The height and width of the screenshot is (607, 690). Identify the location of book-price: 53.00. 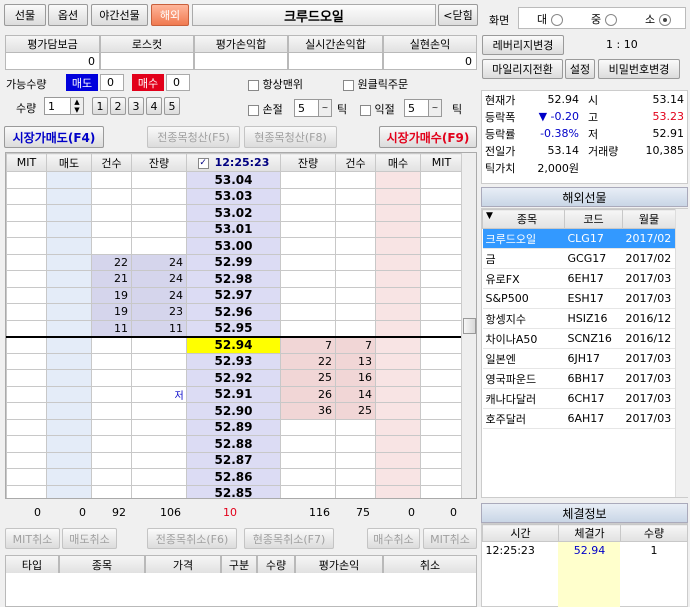
(233, 246).